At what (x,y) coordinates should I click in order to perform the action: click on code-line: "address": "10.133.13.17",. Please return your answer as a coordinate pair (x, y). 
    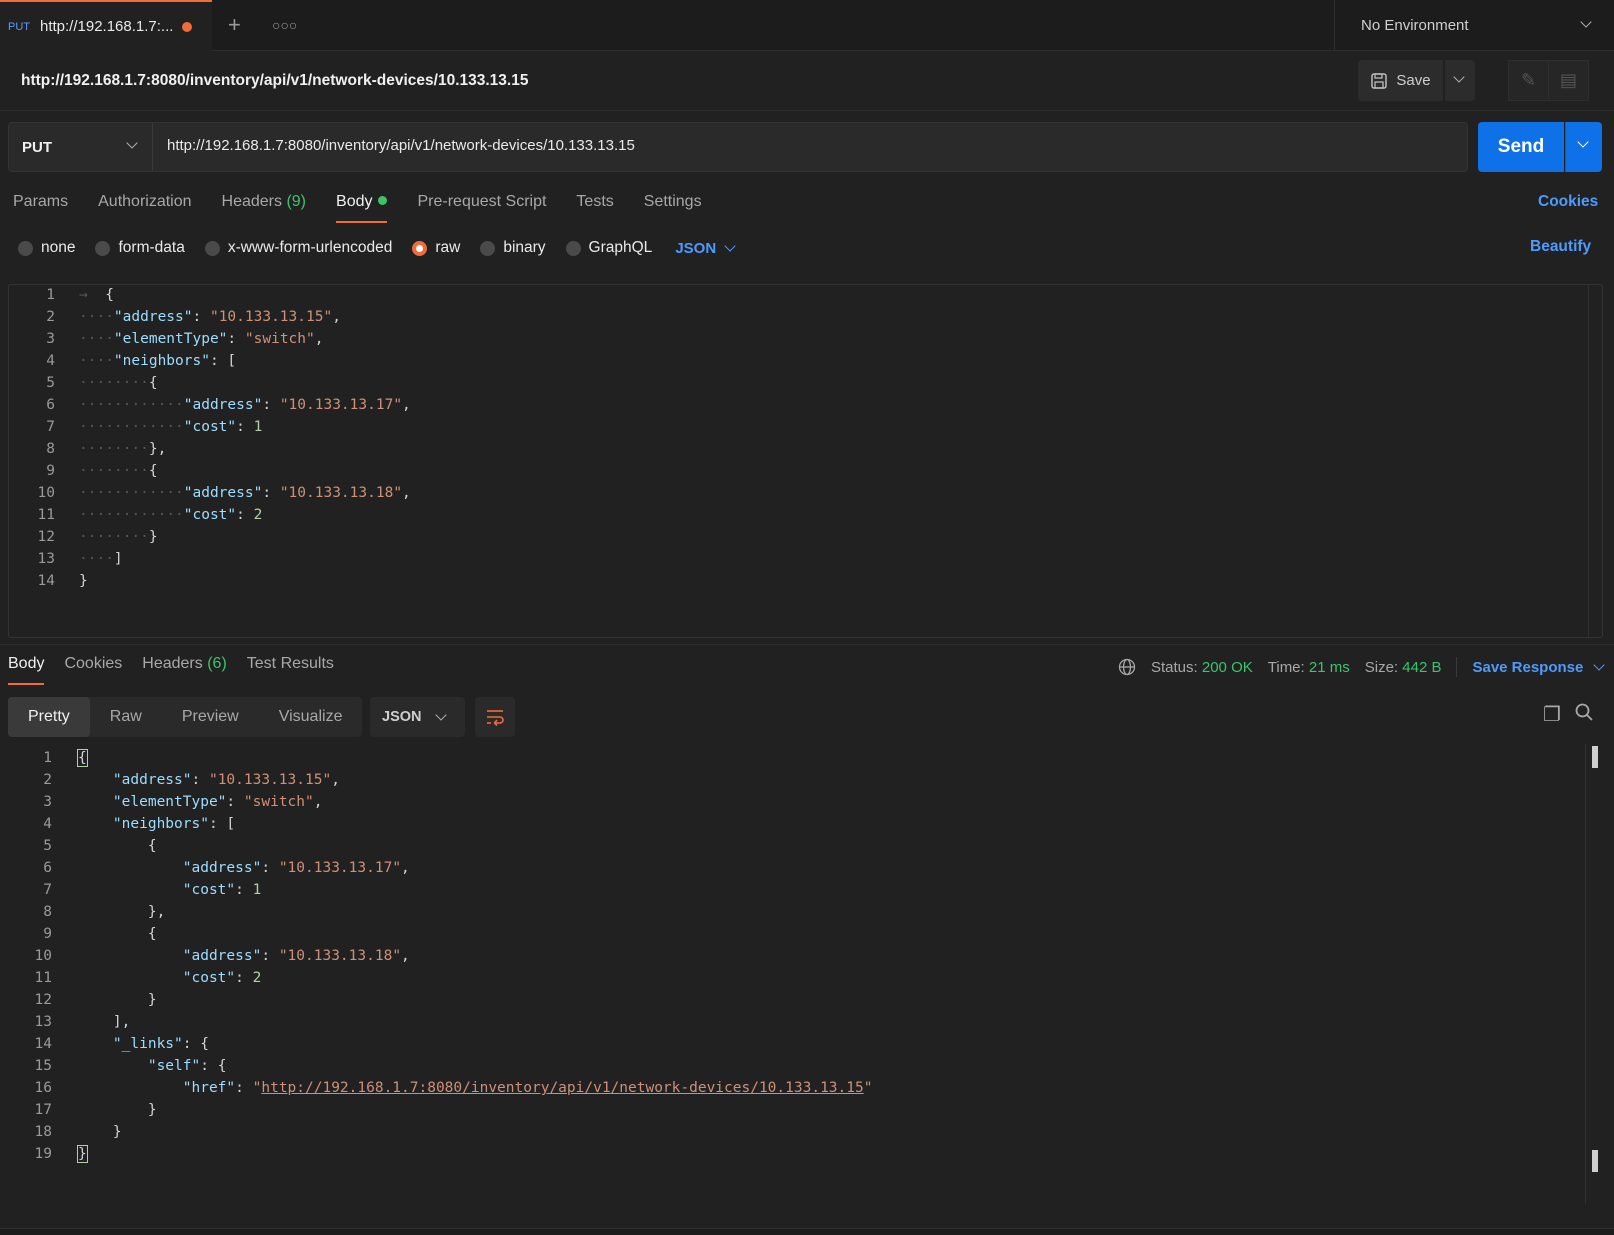
    Looking at the image, I should click on (296, 868).